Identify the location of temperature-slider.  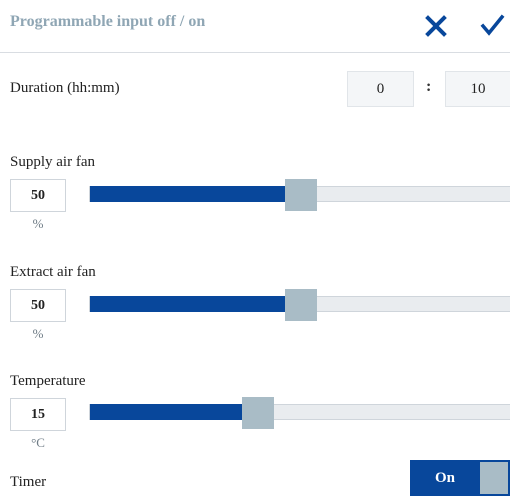
(299, 413).